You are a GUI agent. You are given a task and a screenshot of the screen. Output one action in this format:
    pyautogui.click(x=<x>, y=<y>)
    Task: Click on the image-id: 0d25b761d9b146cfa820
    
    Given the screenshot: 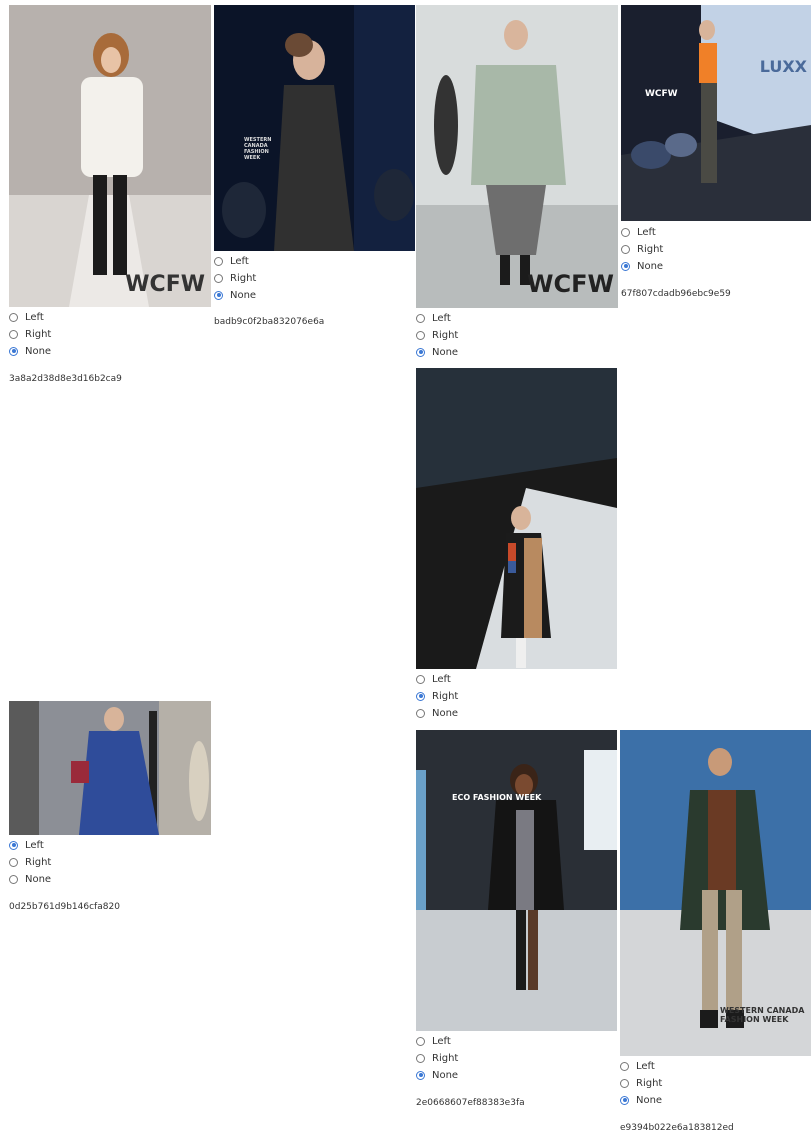 What is the action you would take?
    pyautogui.click(x=64, y=907)
    